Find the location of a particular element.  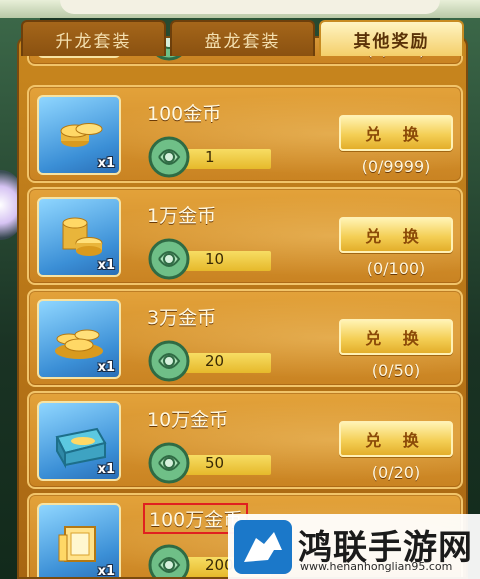

exchange-count: (0/9999) is located at coordinates (396, 166).